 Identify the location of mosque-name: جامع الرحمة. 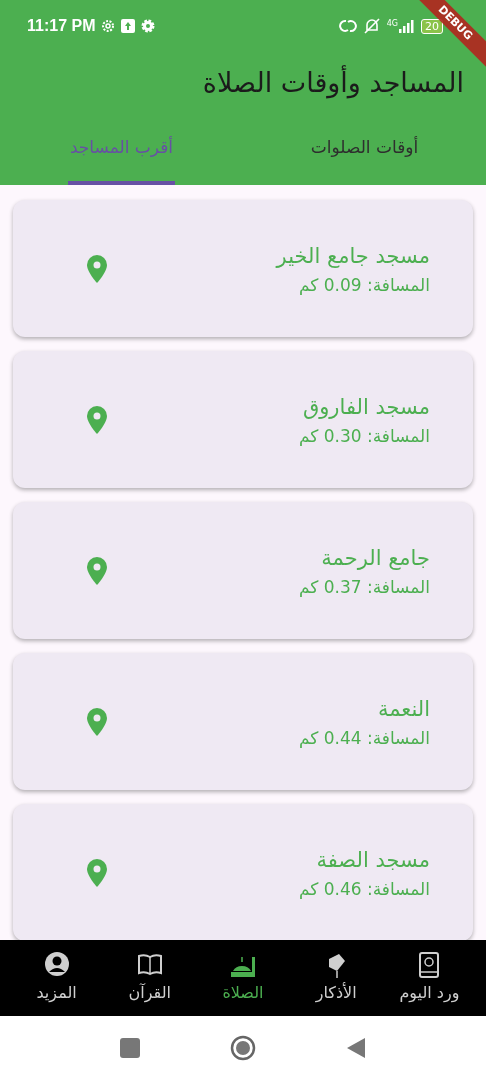
(375, 558).